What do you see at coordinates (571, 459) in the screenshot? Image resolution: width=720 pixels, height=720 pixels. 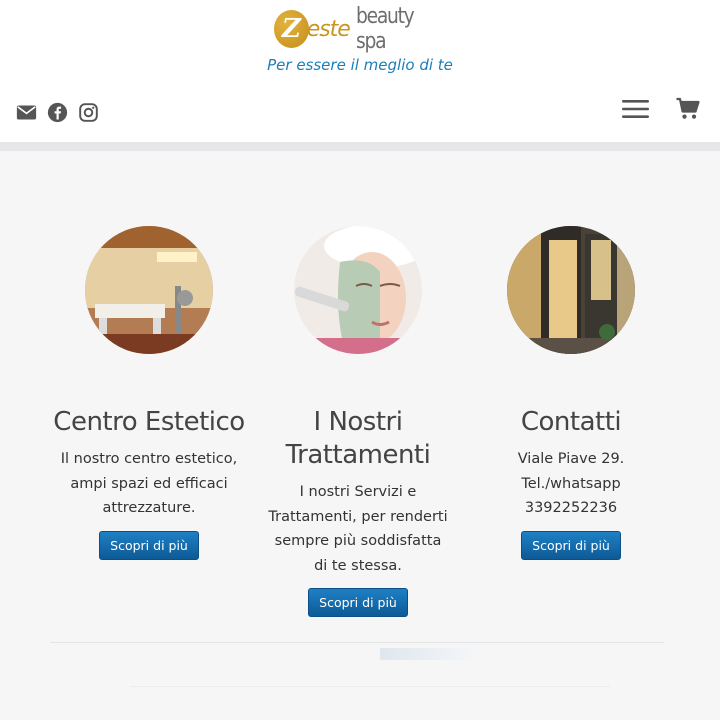 I see `address-line: Viale Piave 29.` at bounding box center [571, 459].